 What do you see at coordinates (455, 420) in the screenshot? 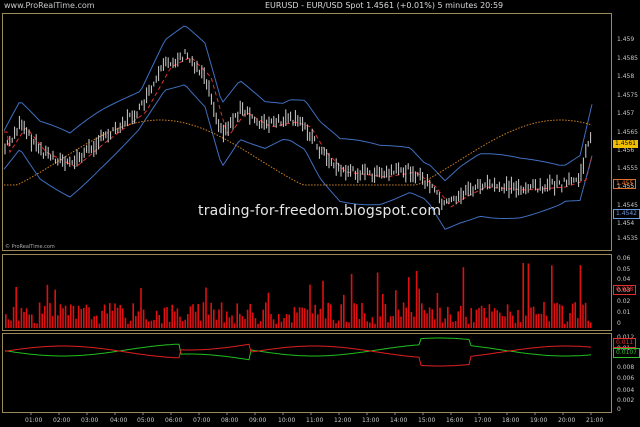
I see `time-tick: 16:00` at bounding box center [455, 420].